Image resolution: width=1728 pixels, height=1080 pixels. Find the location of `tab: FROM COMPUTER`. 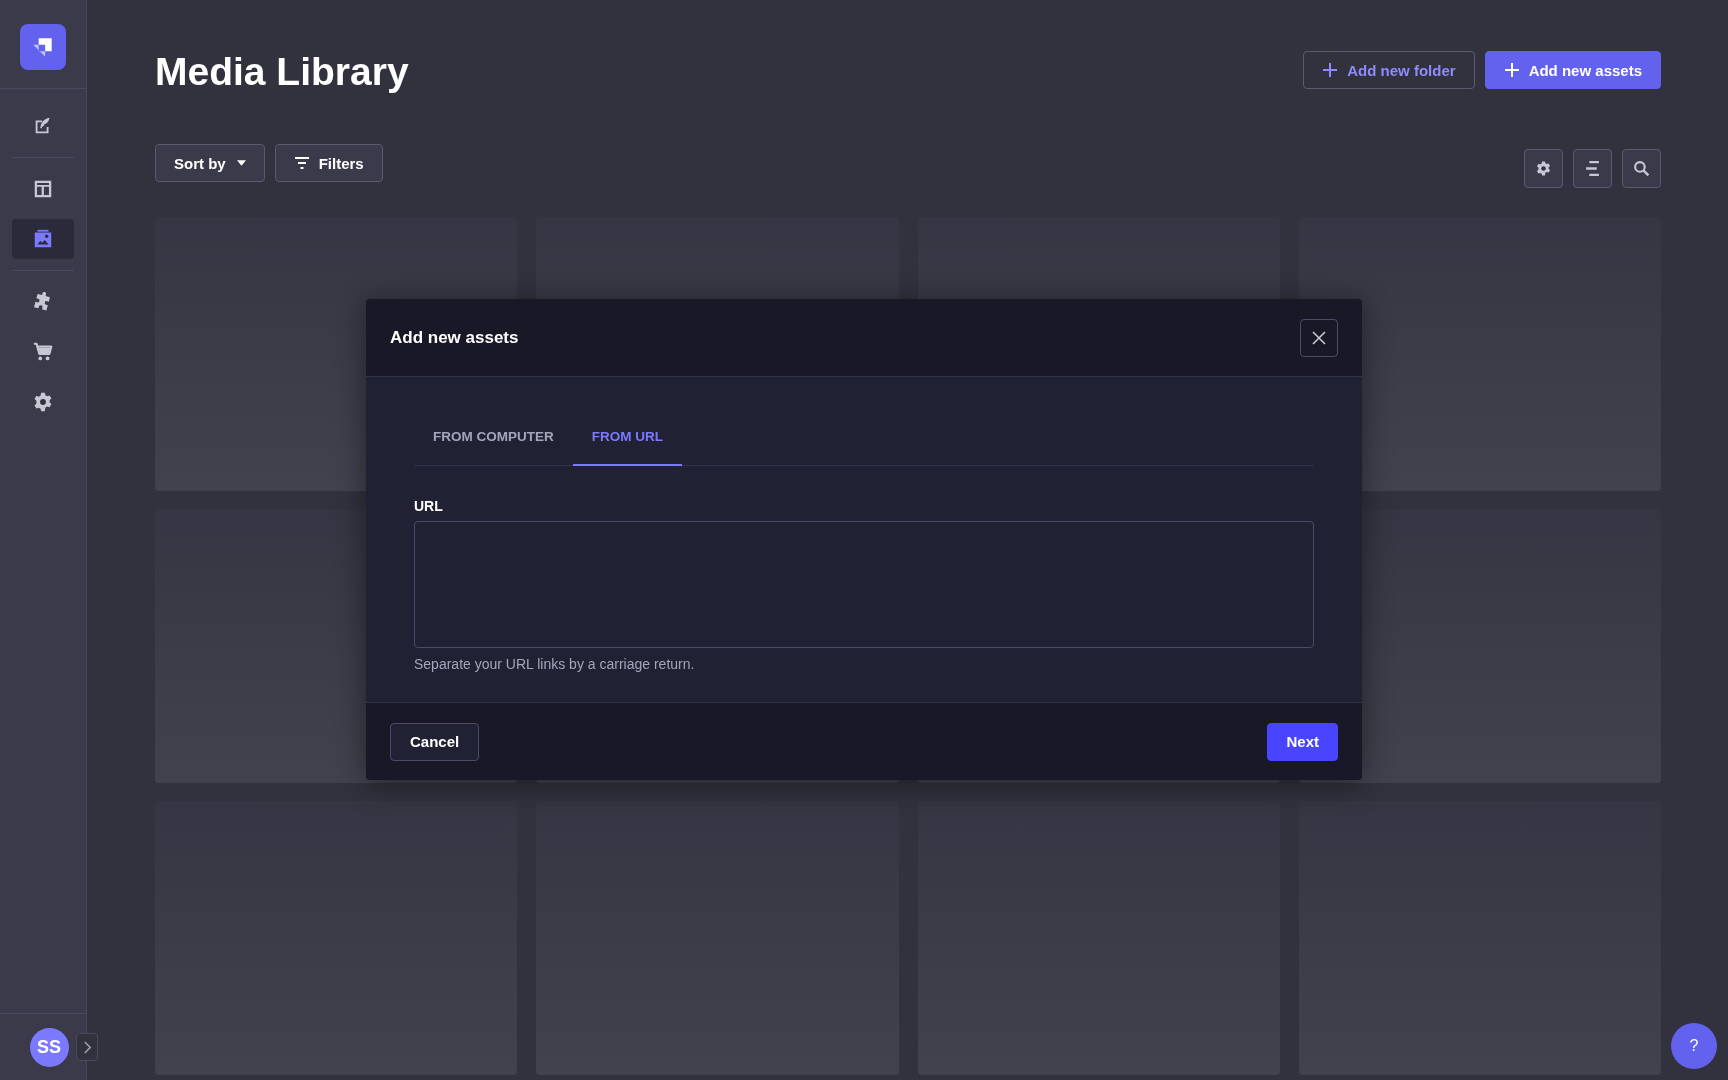

tab: FROM COMPUTER is located at coordinates (493, 440).